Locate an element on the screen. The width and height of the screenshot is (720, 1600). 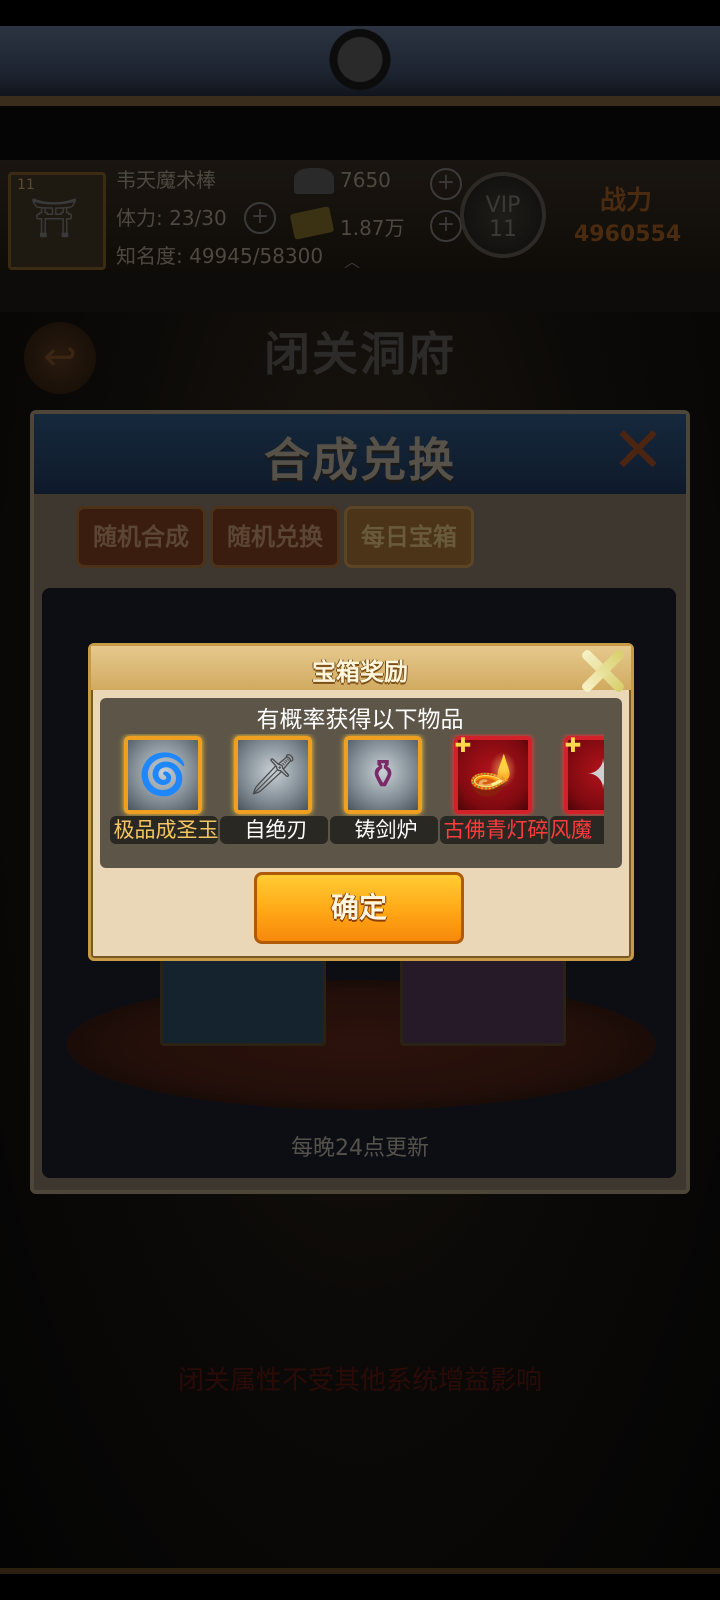
stamina-text: 体力: 23/30 is located at coordinates (171, 218).